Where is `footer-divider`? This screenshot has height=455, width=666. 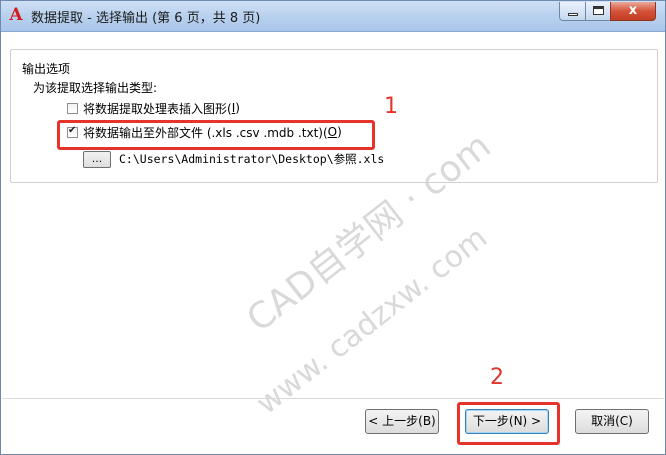
footer-divider is located at coordinates (333, 398).